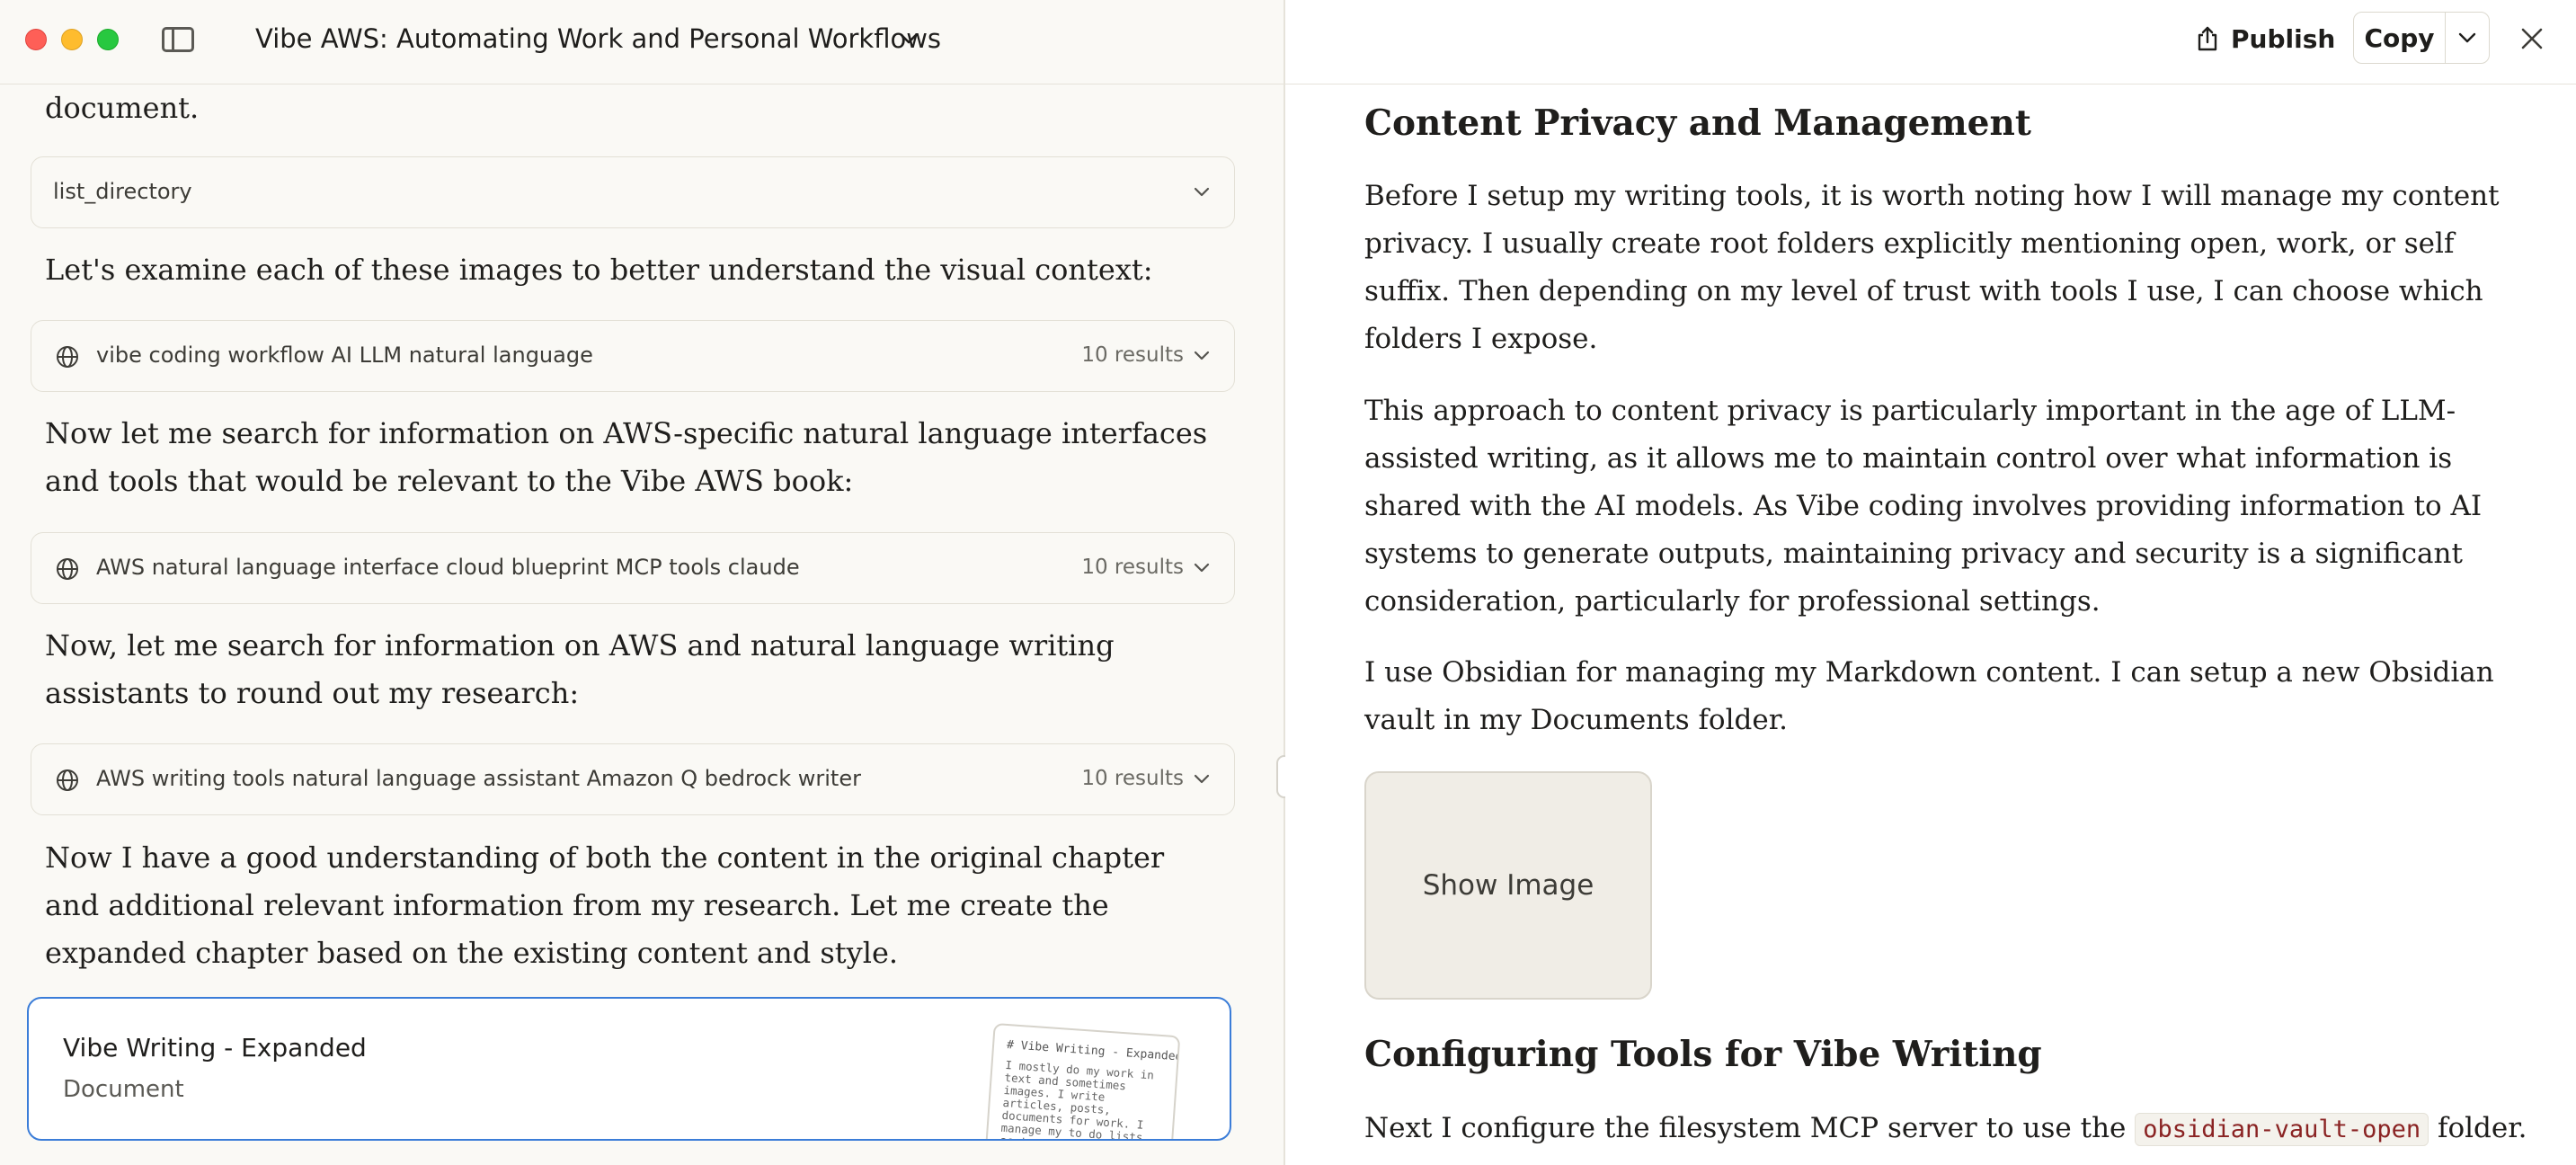  I want to click on section-heading: Content Privacy and Management, so click(1697, 123).